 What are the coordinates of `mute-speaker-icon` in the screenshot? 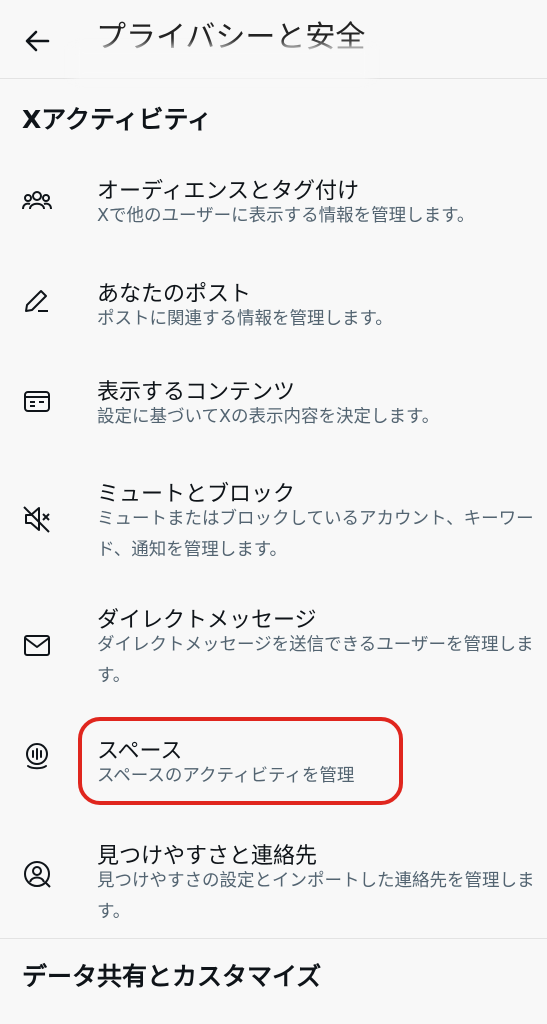 It's located at (37, 519).